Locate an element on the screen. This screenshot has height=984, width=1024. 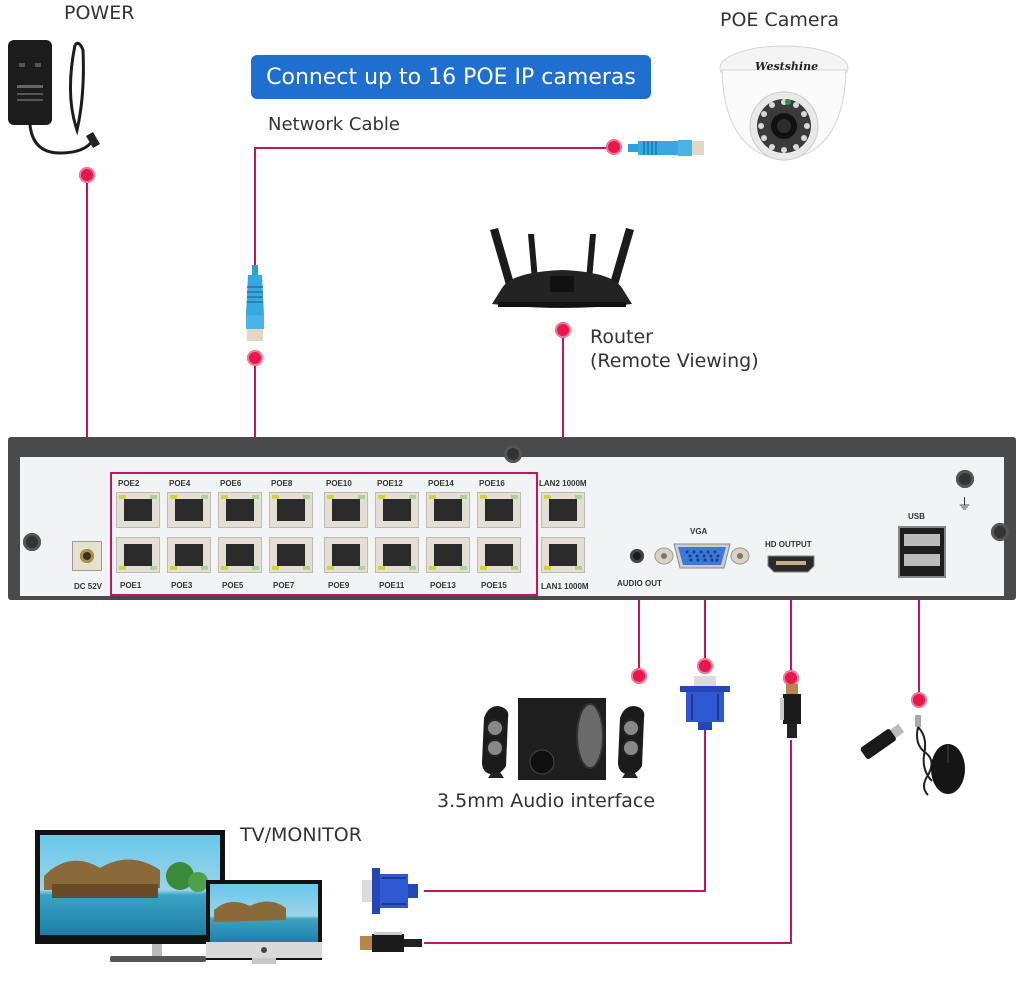
vga-plug-icon is located at coordinates (705, 703).